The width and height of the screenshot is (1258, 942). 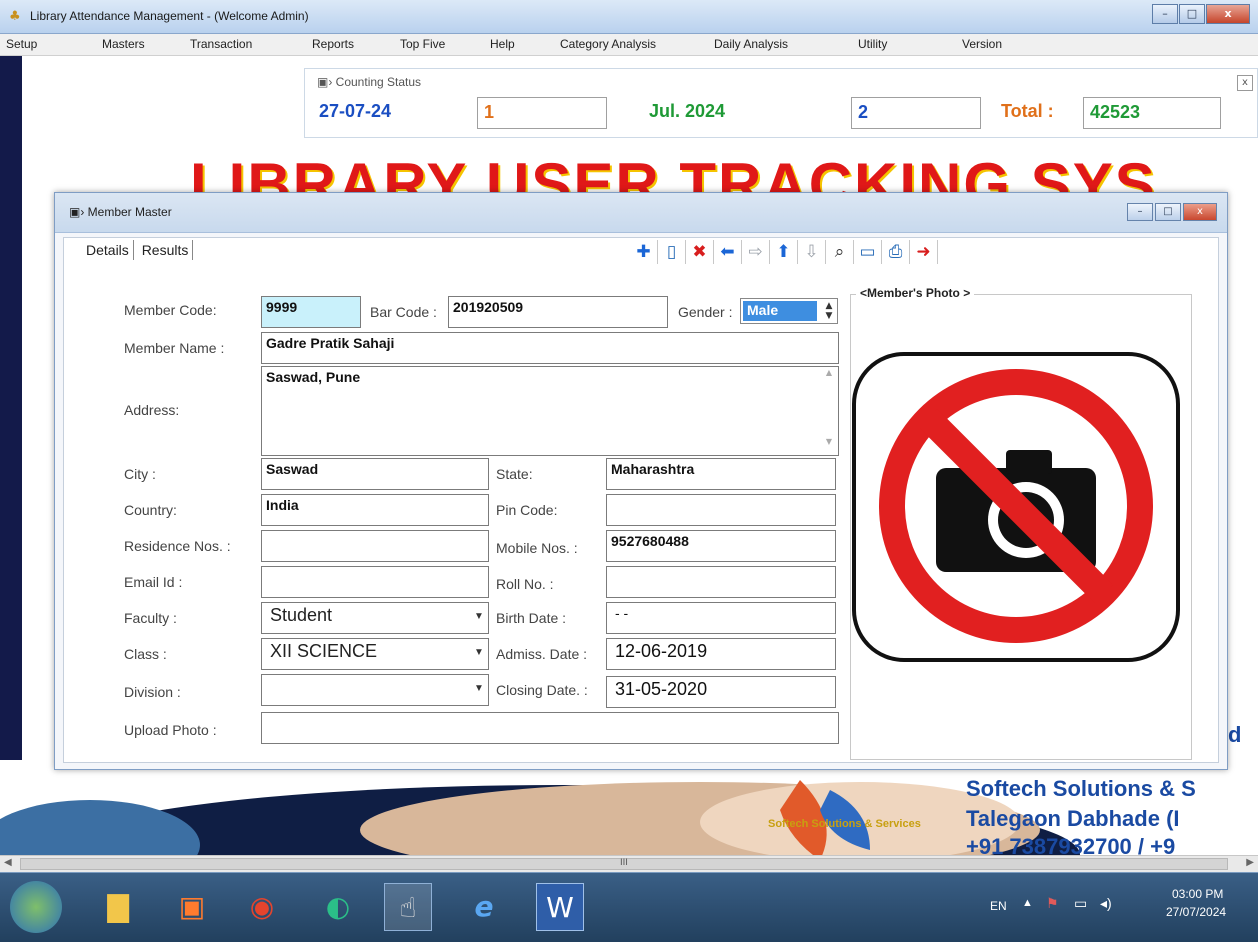 I want to click on member-minimize-button: –, so click(x=1140, y=212).